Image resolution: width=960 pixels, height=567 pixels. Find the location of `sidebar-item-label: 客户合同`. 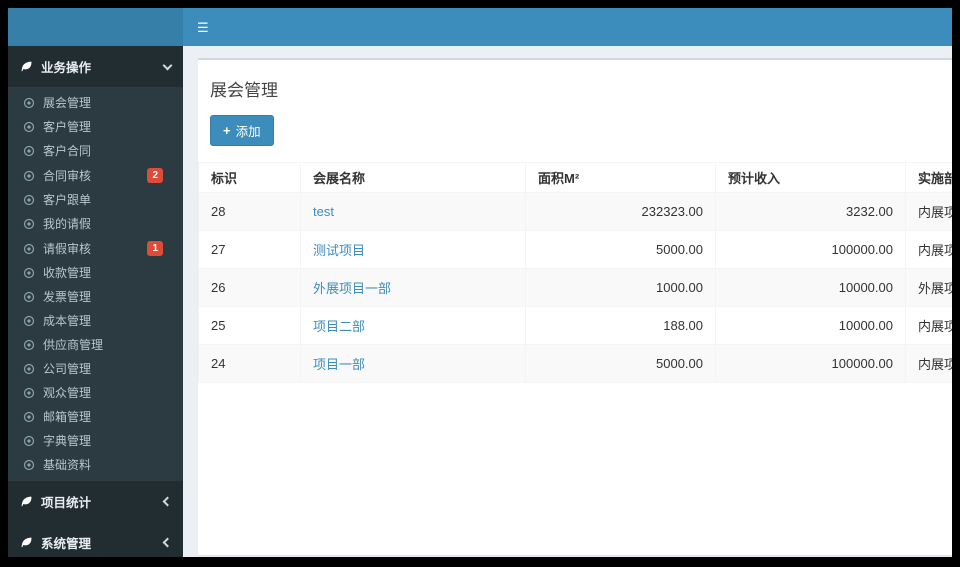

sidebar-item-label: 客户合同 is located at coordinates (67, 151).